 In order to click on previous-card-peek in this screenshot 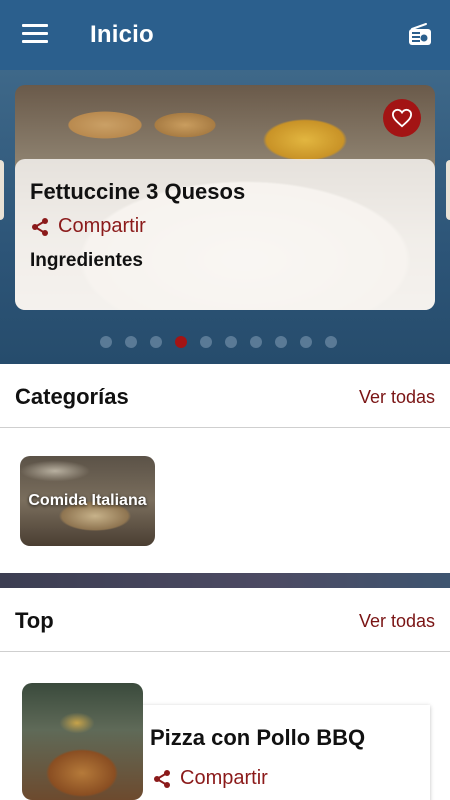, I will do `click(2, 190)`.